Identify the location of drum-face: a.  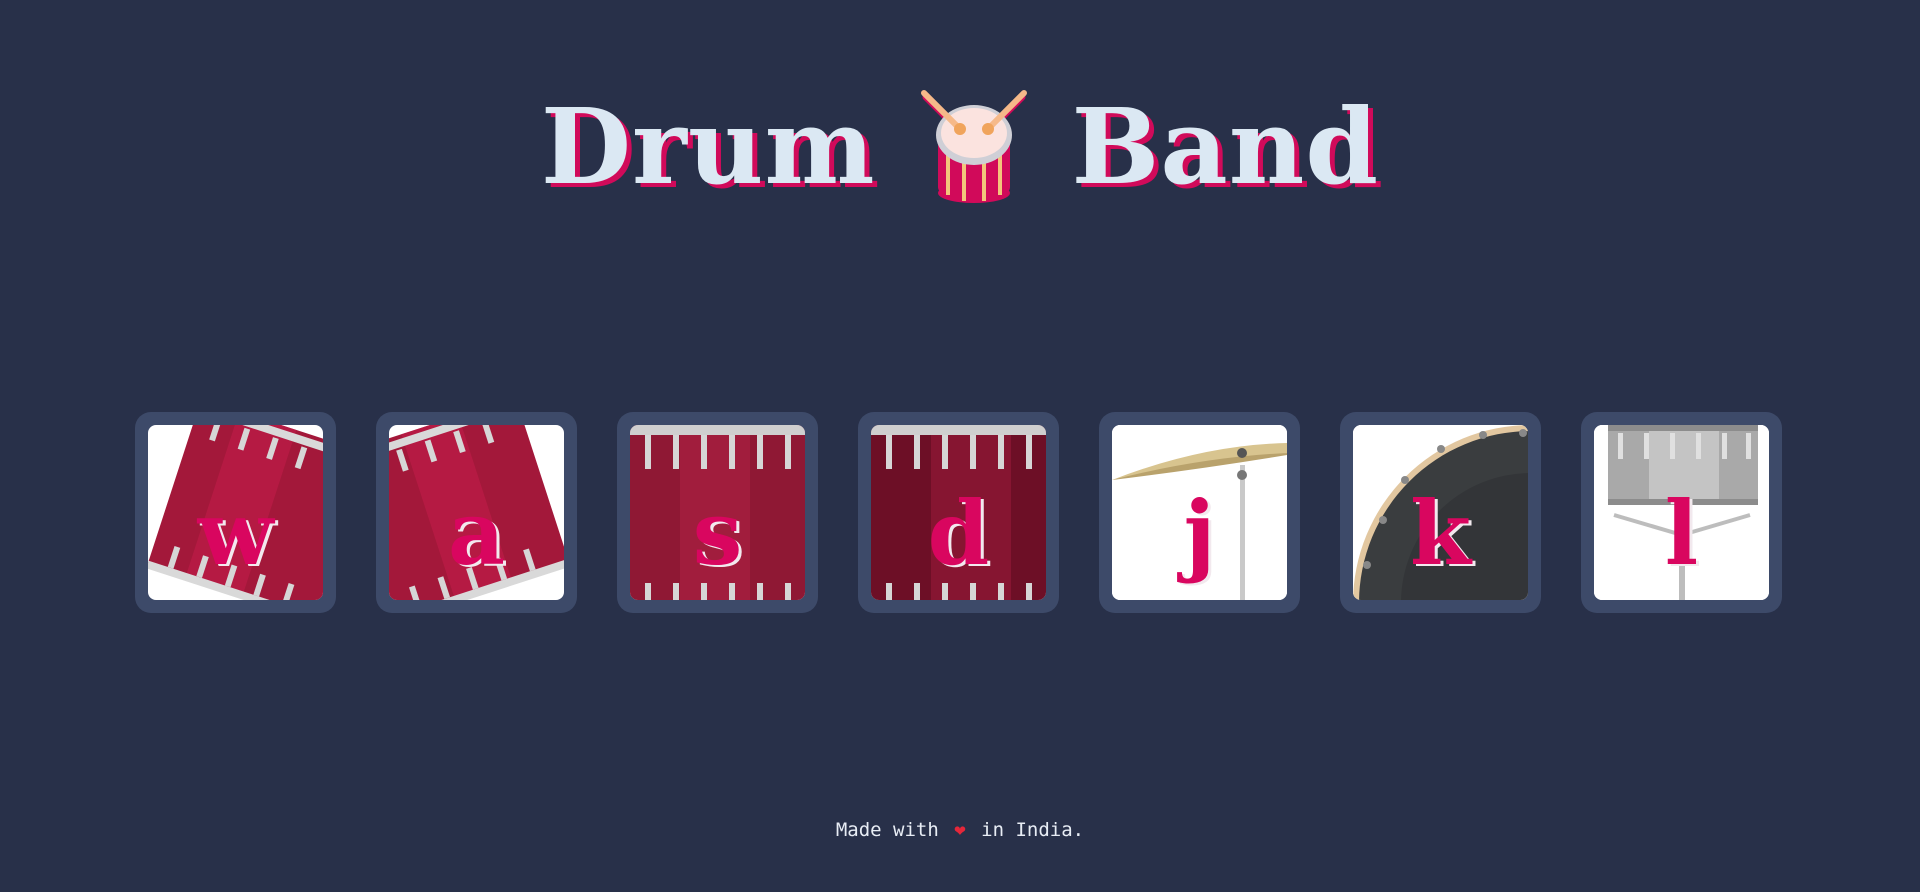
(476, 512).